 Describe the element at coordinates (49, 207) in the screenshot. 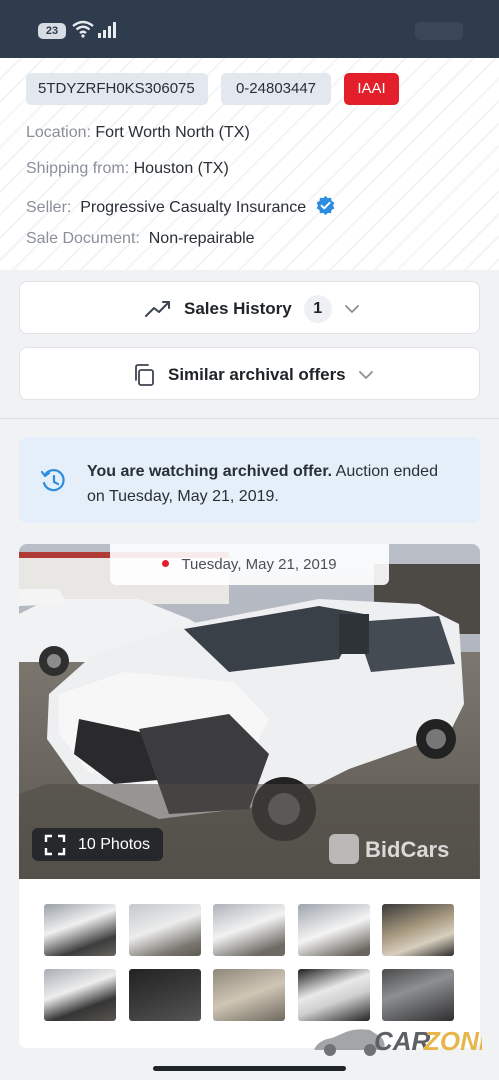

I see `seller-label: Seller:` at that location.